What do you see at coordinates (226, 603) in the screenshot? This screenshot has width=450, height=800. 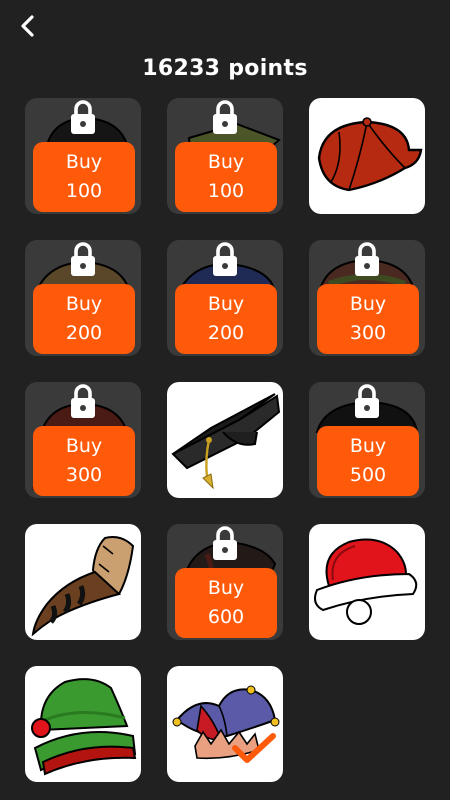 I see `buy-button: Buy 600` at bounding box center [226, 603].